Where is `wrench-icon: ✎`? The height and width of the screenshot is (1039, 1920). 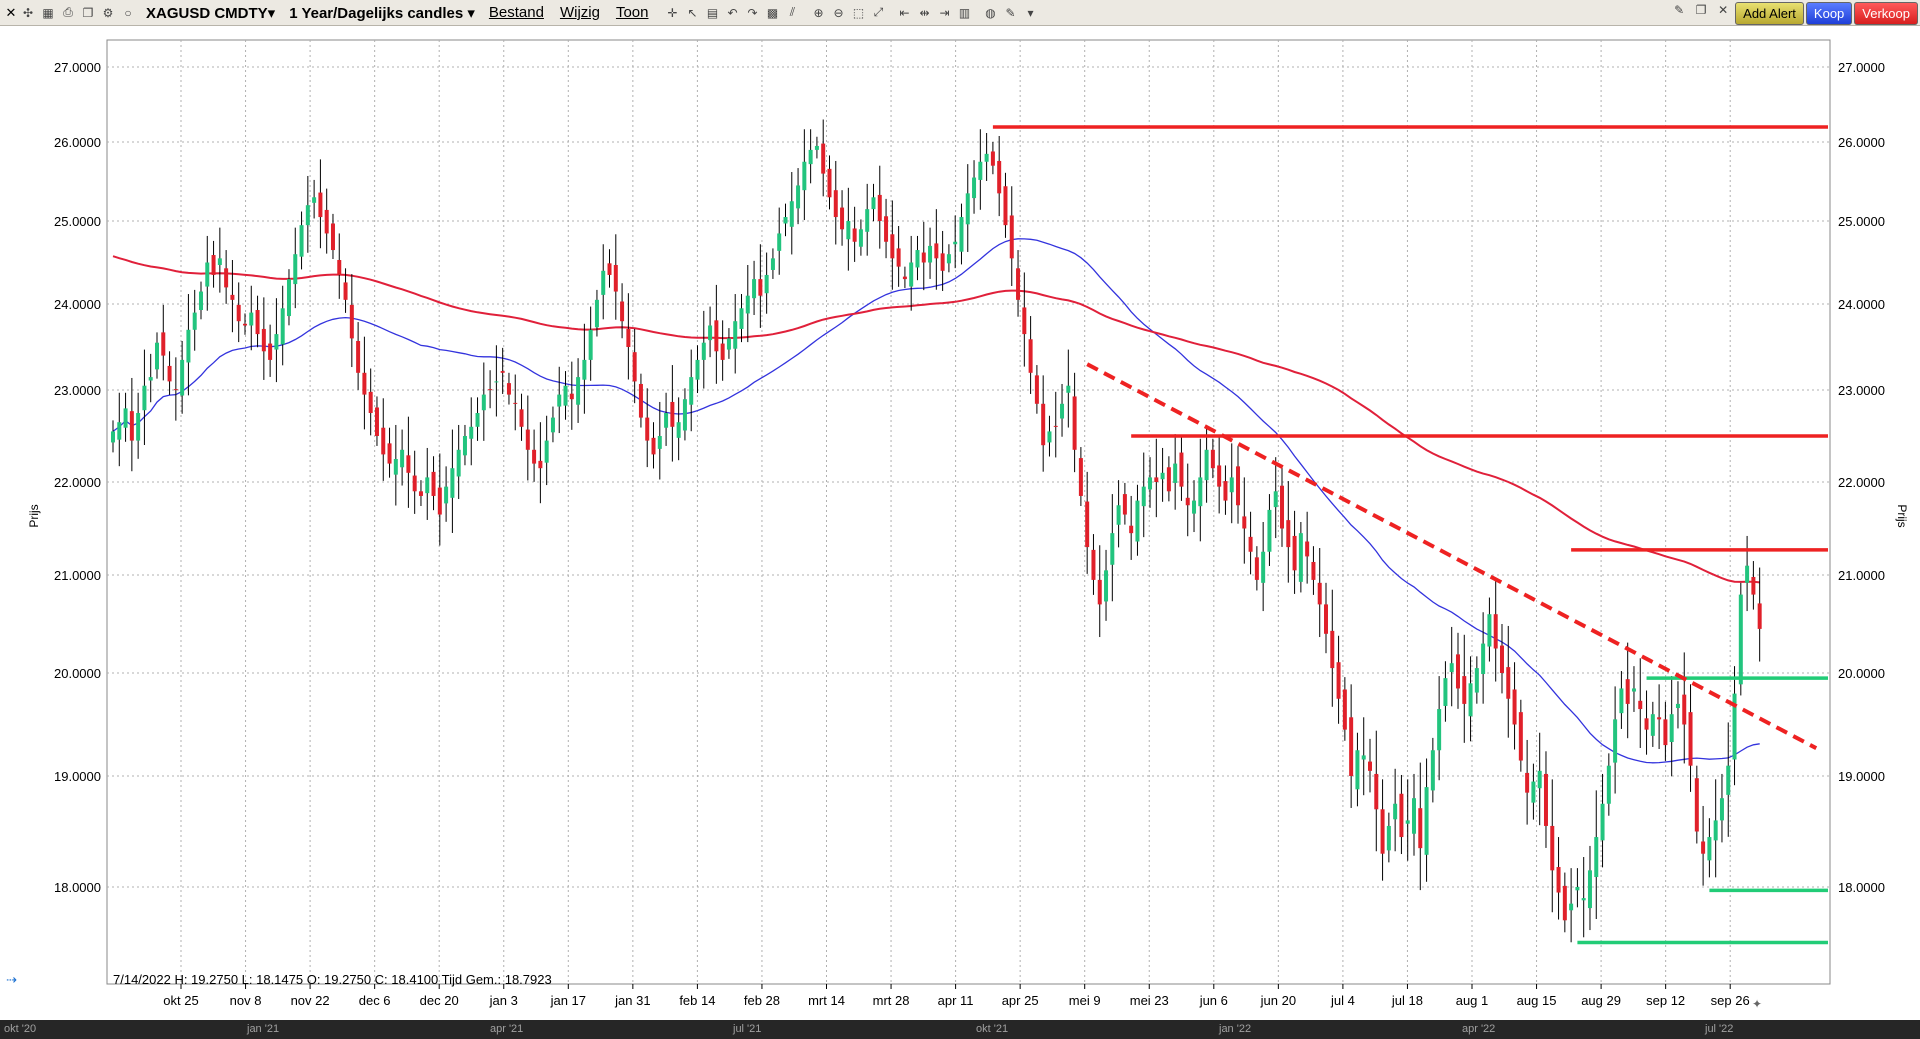 wrench-icon: ✎ is located at coordinates (1010, 13).